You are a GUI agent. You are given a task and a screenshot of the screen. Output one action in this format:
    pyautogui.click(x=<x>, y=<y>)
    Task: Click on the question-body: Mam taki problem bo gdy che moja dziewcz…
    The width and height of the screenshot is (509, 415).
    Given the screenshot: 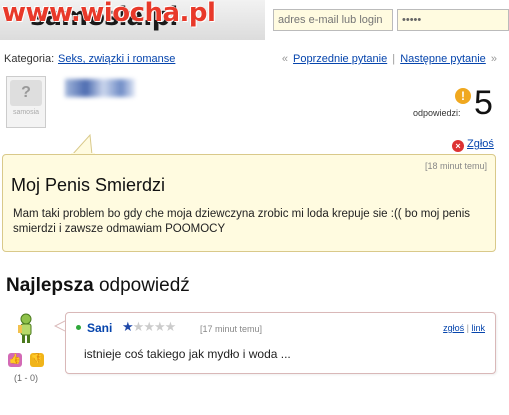 What is the action you would take?
    pyautogui.click(x=242, y=221)
    